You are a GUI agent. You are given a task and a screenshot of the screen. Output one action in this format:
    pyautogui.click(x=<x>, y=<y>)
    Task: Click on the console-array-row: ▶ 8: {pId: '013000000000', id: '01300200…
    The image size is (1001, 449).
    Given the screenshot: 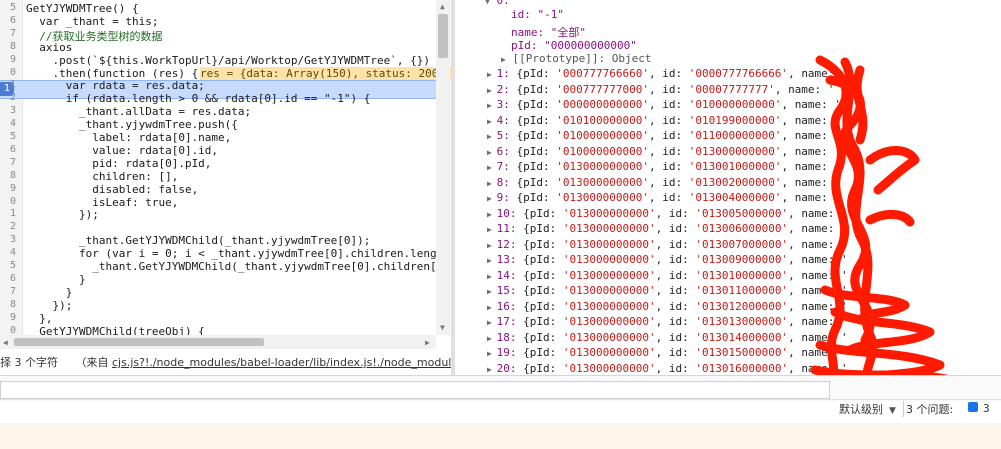 What is the action you would take?
    pyautogui.click(x=664, y=182)
    